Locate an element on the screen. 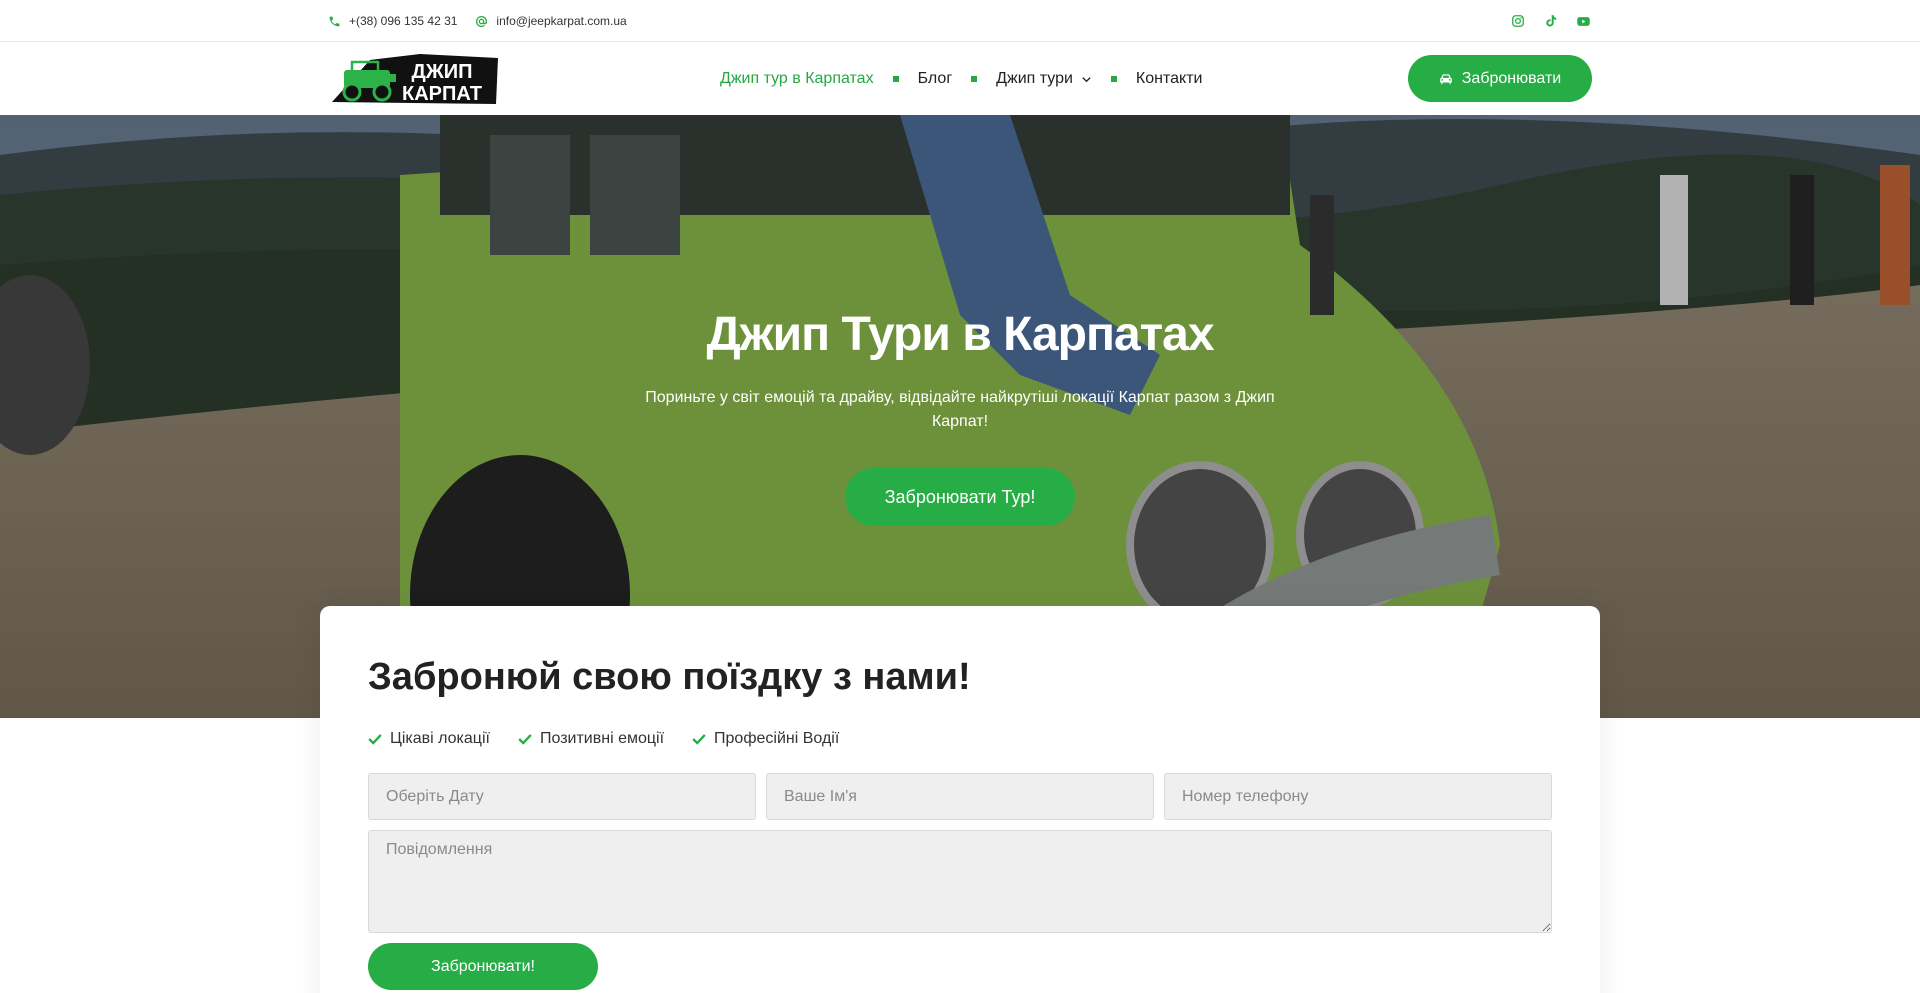  feature-label: Позитивні емоції is located at coordinates (602, 738).